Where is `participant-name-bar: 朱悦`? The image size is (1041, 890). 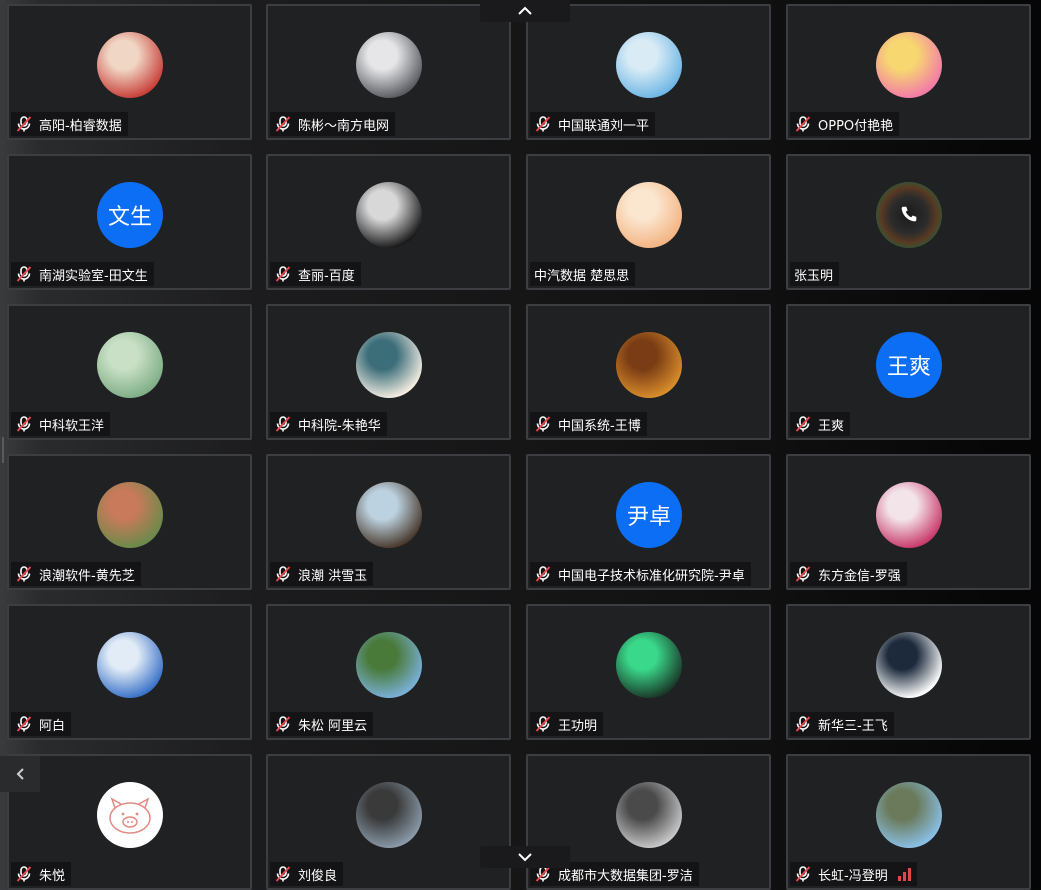
participant-name-bar: 朱悦 is located at coordinates (41, 874).